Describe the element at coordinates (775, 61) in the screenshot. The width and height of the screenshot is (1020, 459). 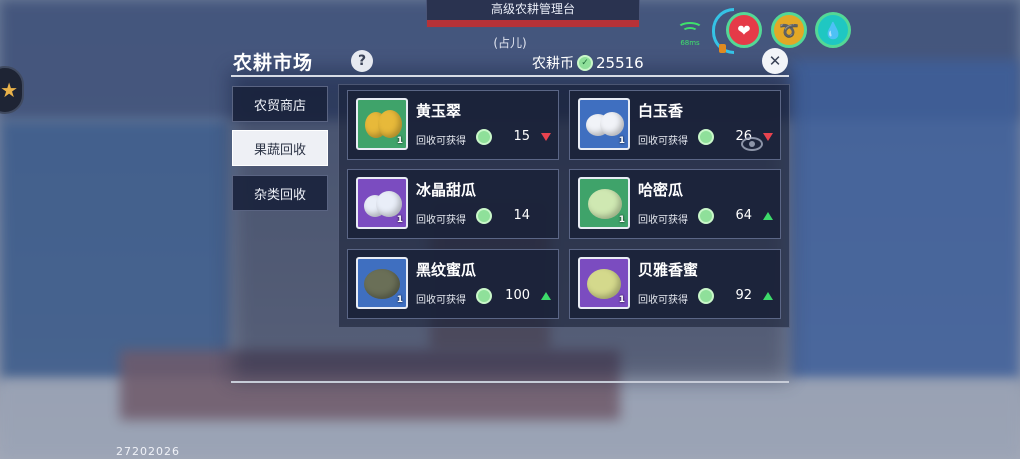
I see `close-button: ✕` at that location.